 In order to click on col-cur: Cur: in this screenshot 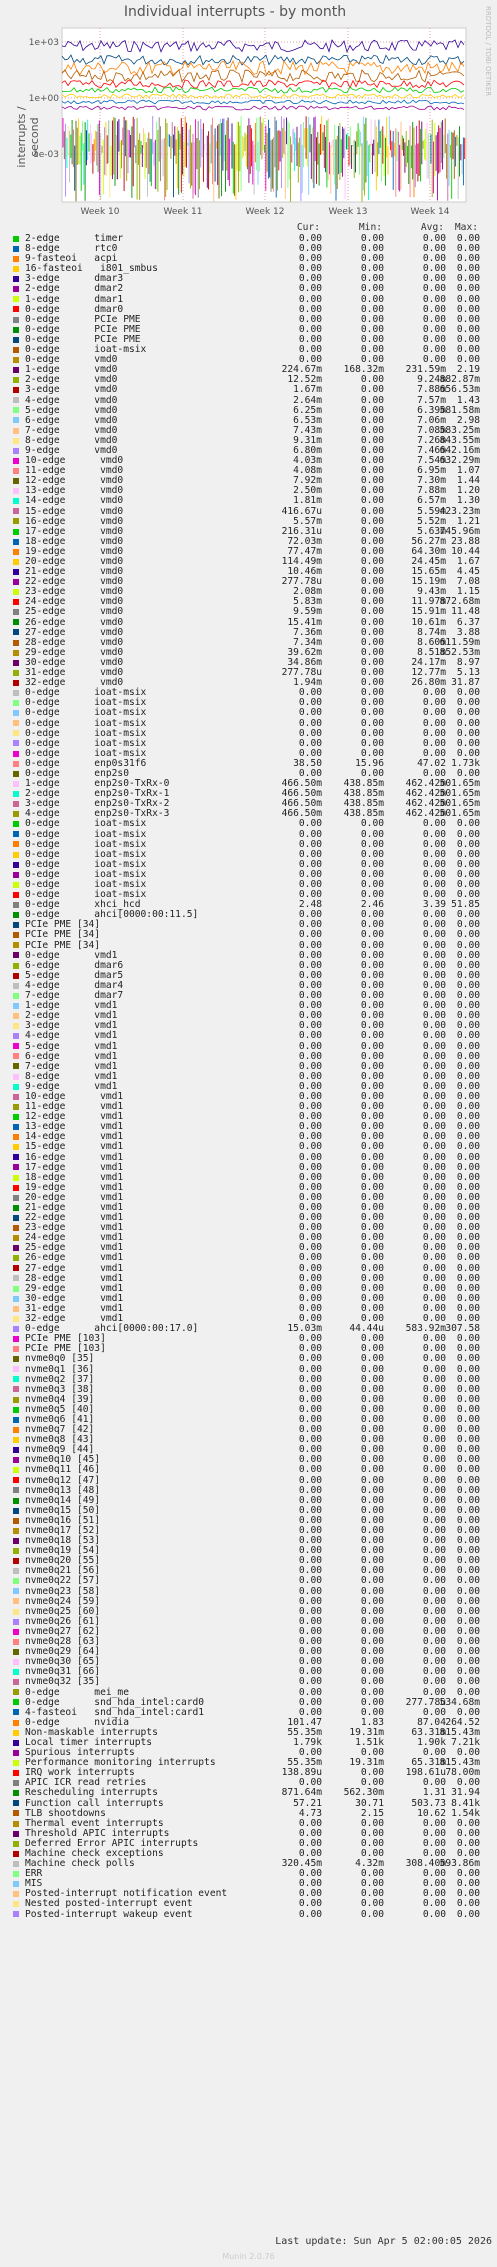, I will do `click(308, 227)`.